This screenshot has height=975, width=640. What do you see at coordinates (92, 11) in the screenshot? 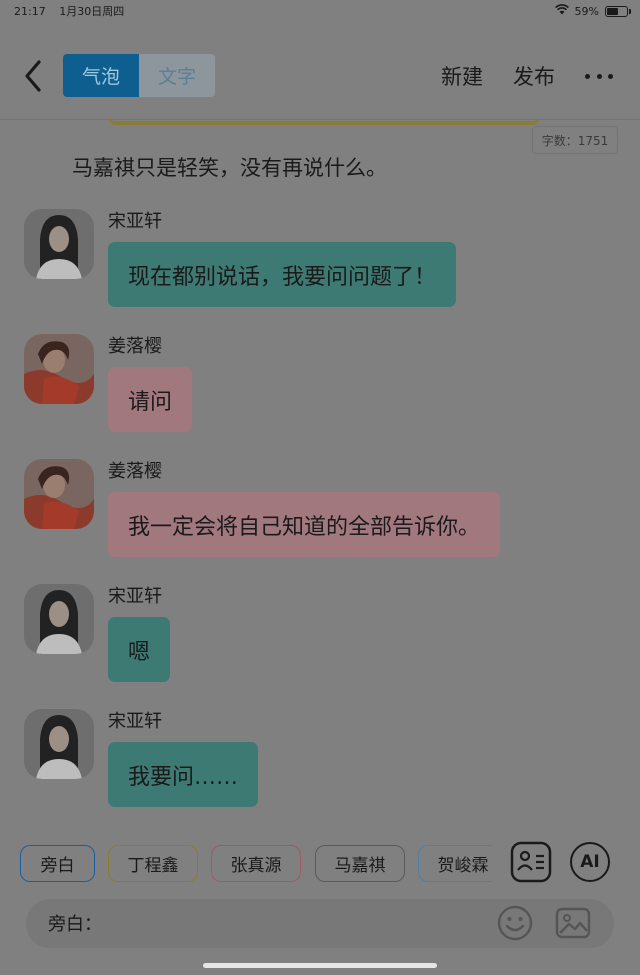
I see `status-date: 1月30日周四` at bounding box center [92, 11].